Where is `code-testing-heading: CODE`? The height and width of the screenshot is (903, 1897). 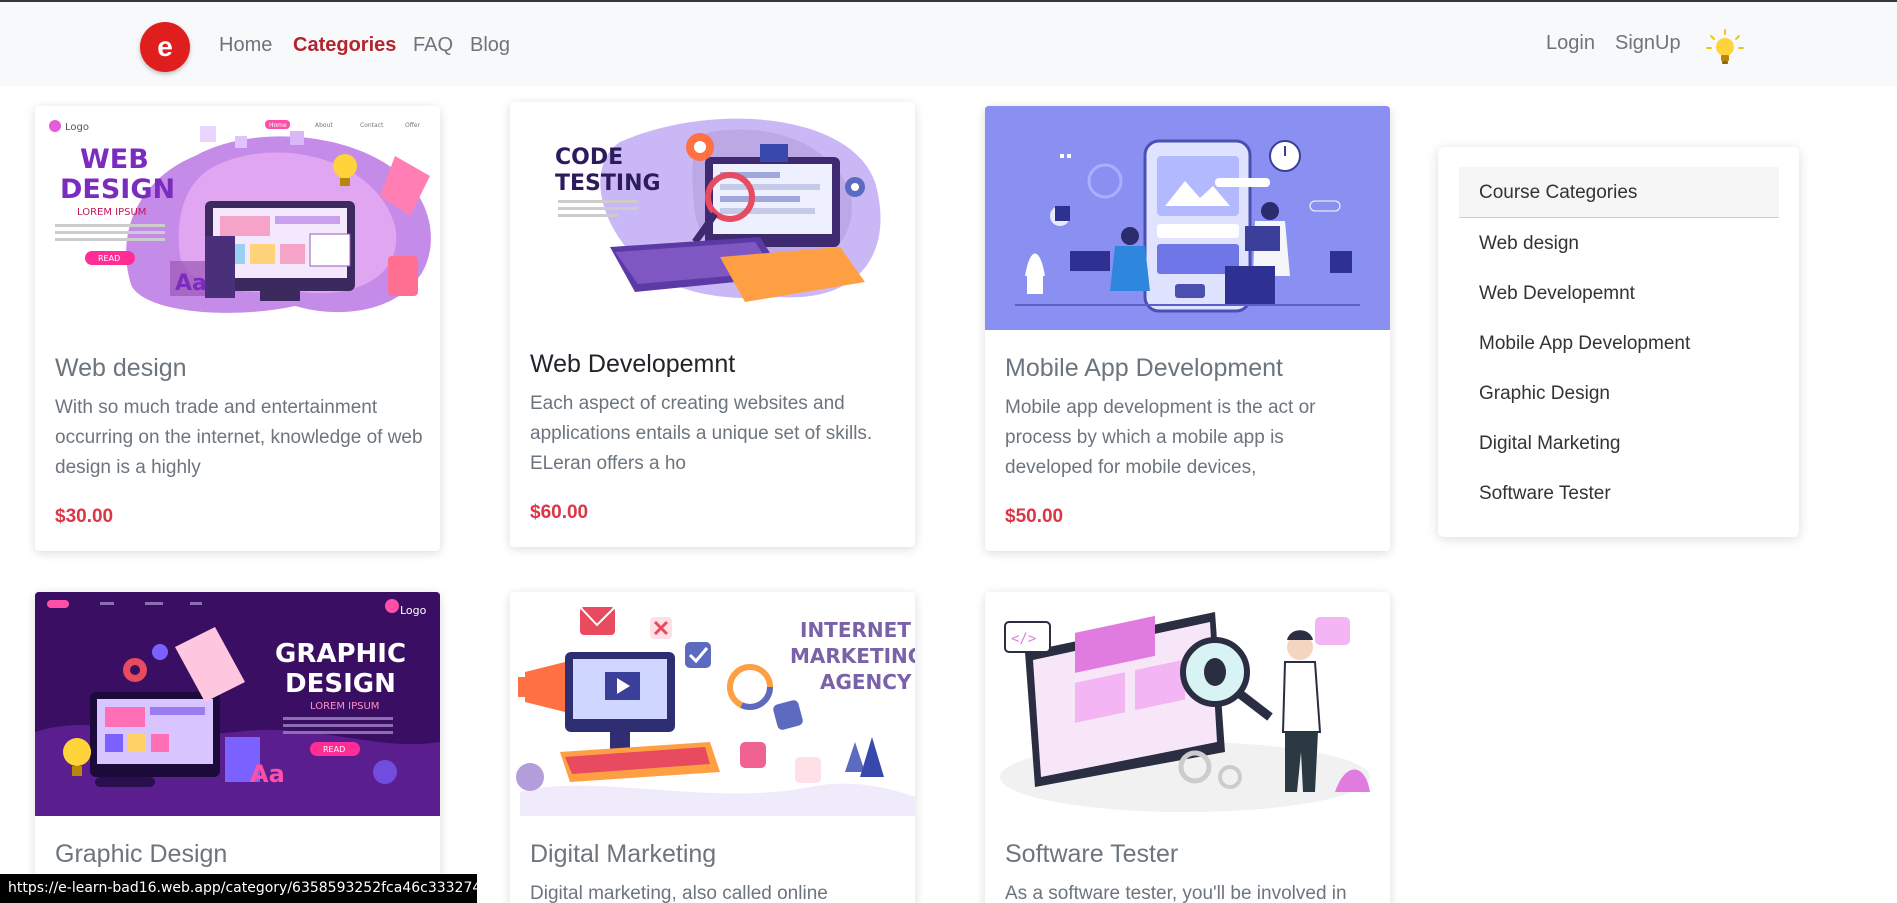
code-testing-heading: CODE is located at coordinates (589, 157).